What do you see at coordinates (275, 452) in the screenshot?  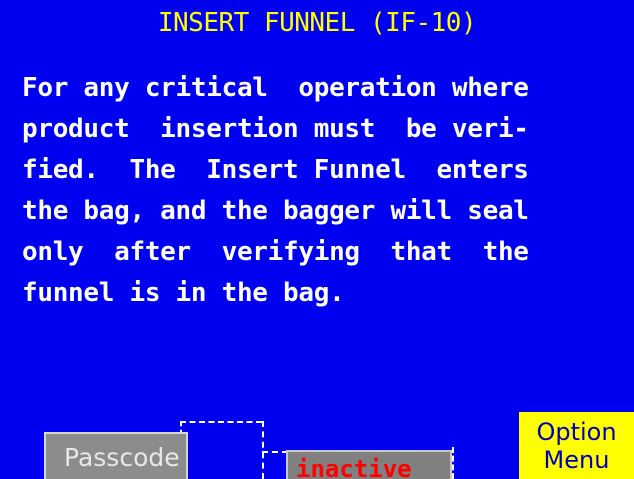 I see `dashed-connector-mid` at bounding box center [275, 452].